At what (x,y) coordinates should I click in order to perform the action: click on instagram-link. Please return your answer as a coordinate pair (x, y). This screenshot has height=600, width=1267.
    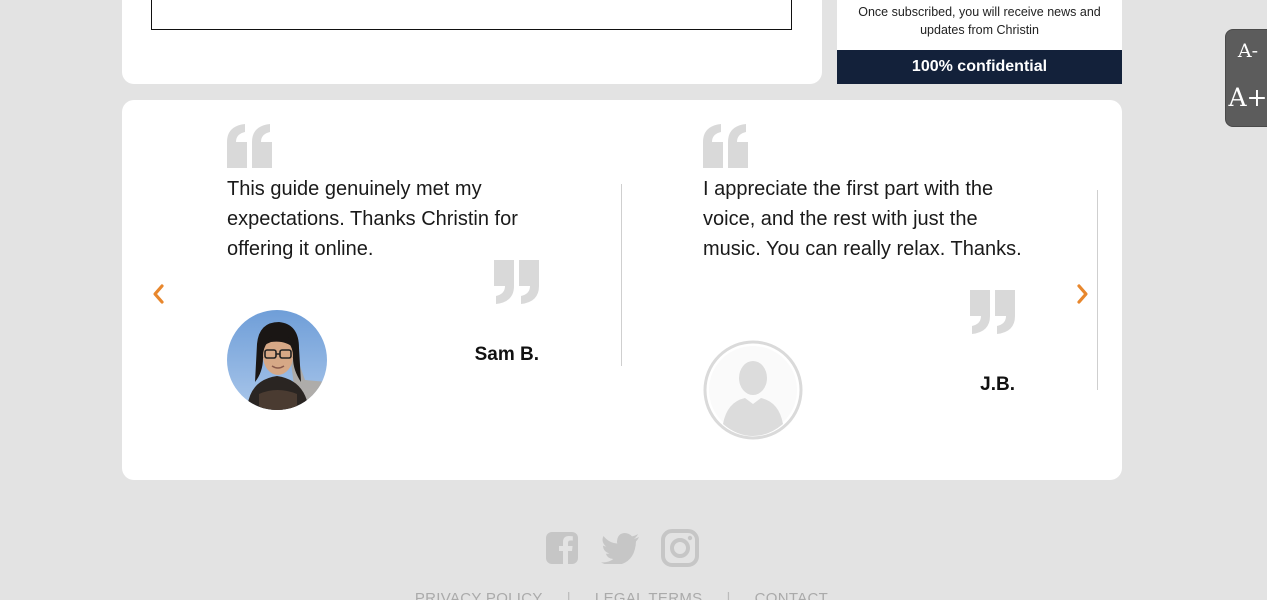
    Looking at the image, I should click on (680, 548).